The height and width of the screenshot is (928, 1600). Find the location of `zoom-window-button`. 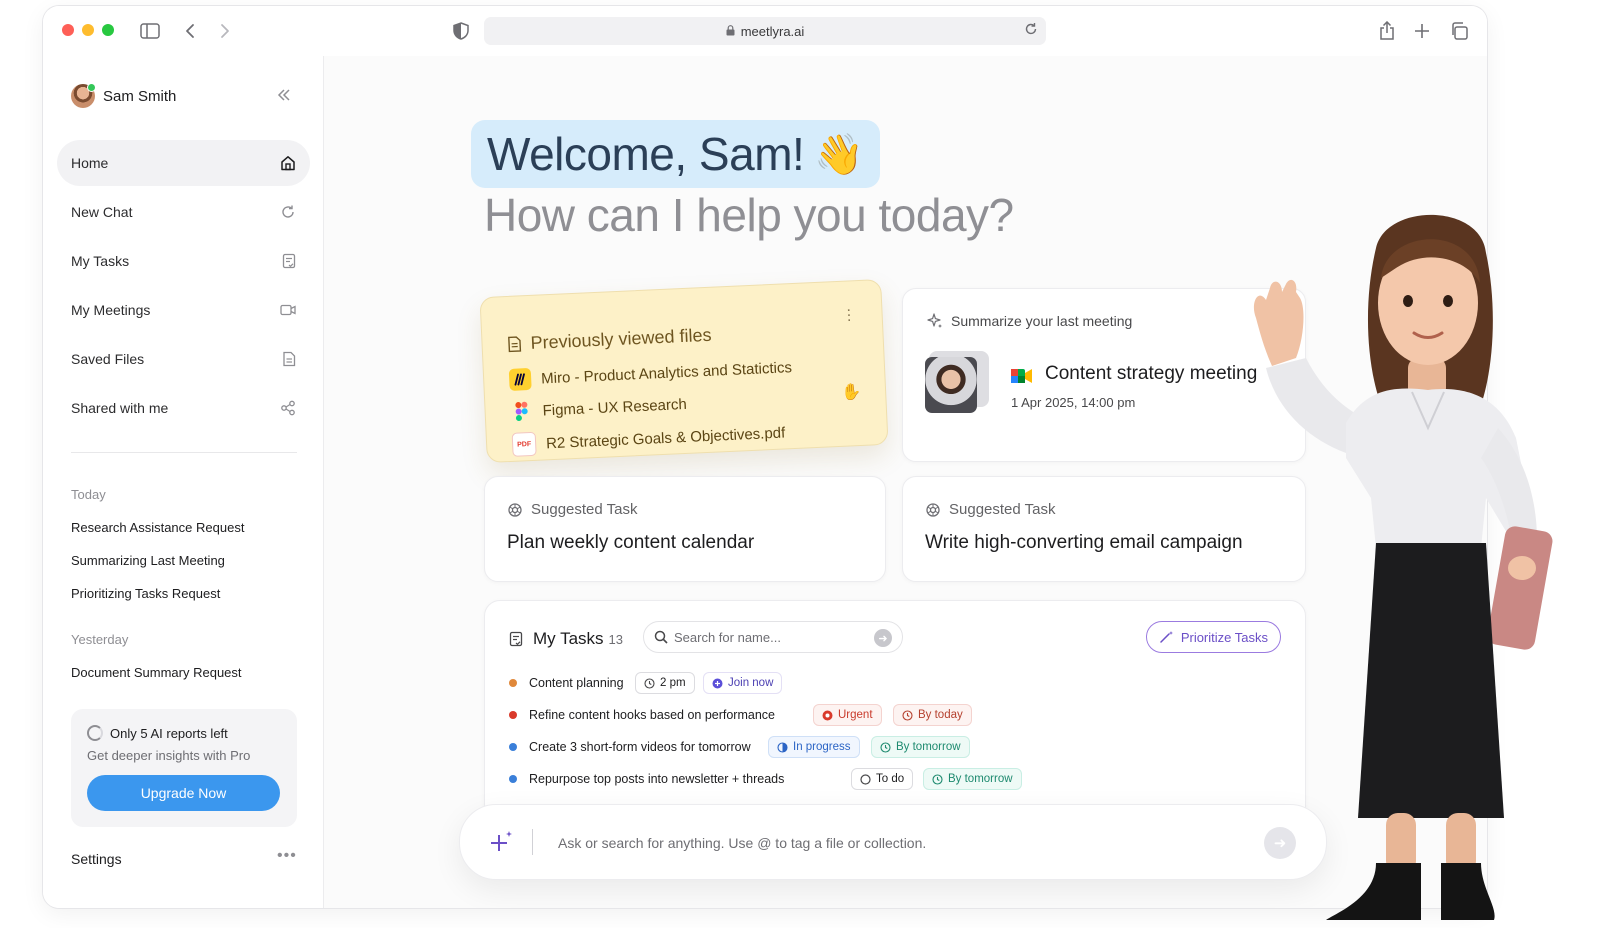

zoom-window-button is located at coordinates (108, 30).